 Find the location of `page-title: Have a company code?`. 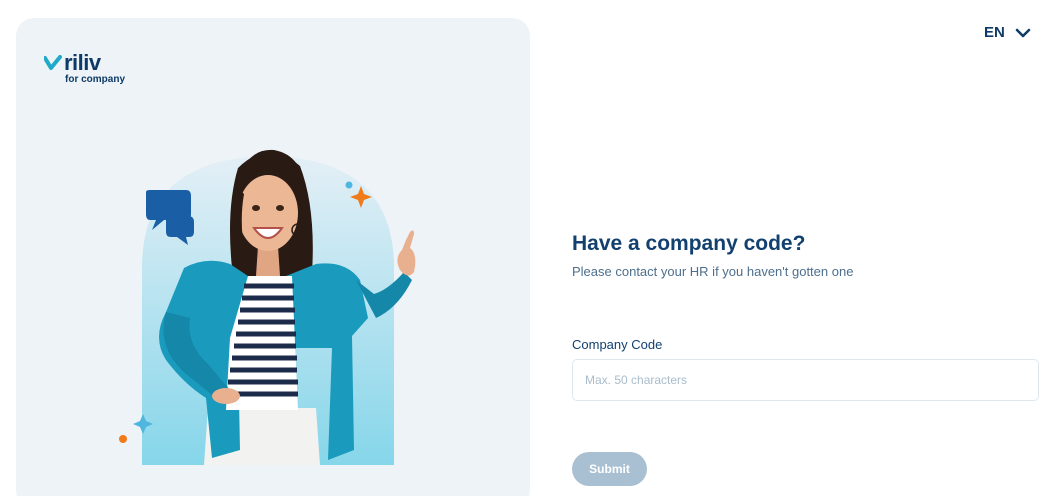

page-title: Have a company code? is located at coordinates (689, 243).